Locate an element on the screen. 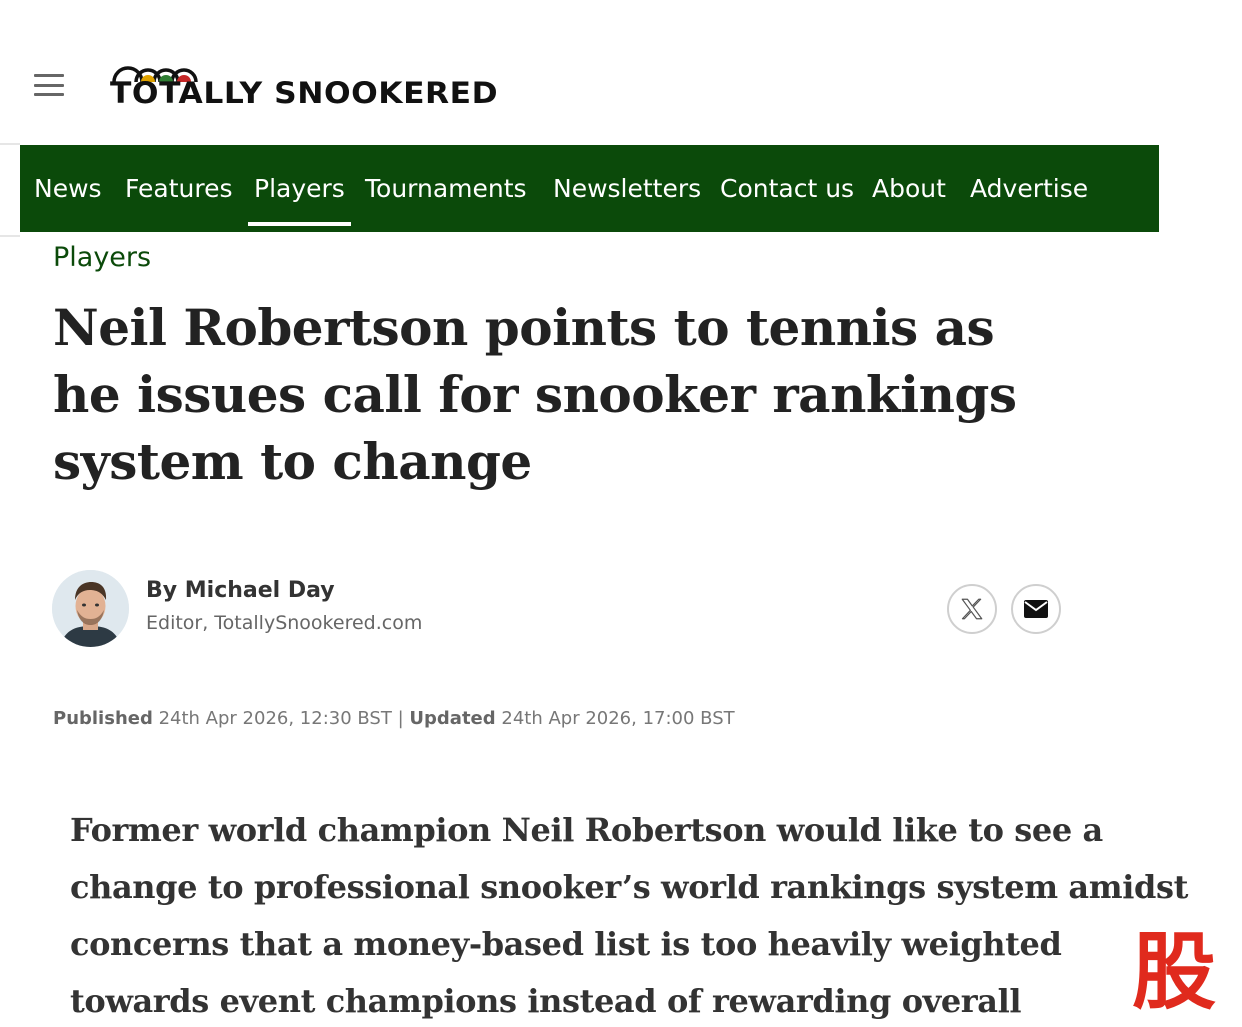 This screenshot has width=1242, height=1027. published-label: Published is located at coordinates (103, 718).